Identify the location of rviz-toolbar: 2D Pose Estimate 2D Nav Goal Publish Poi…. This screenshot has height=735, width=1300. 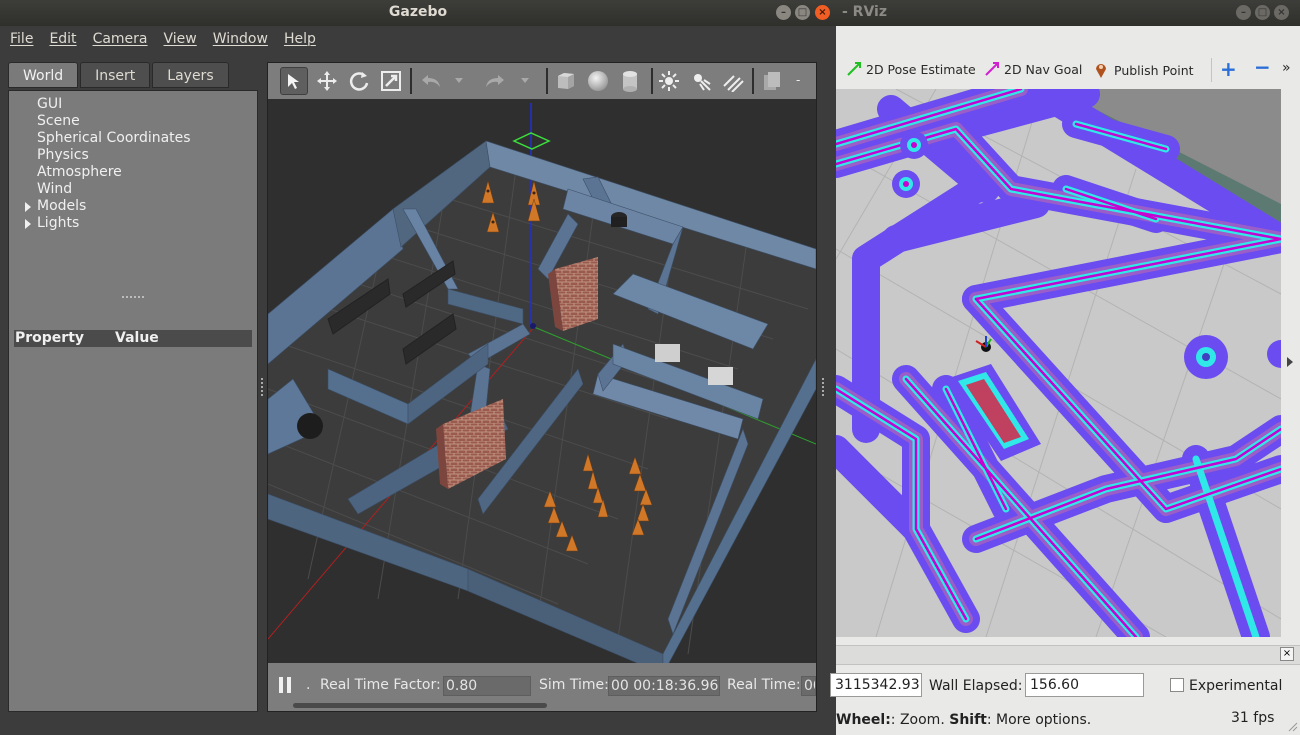
(1068, 70).